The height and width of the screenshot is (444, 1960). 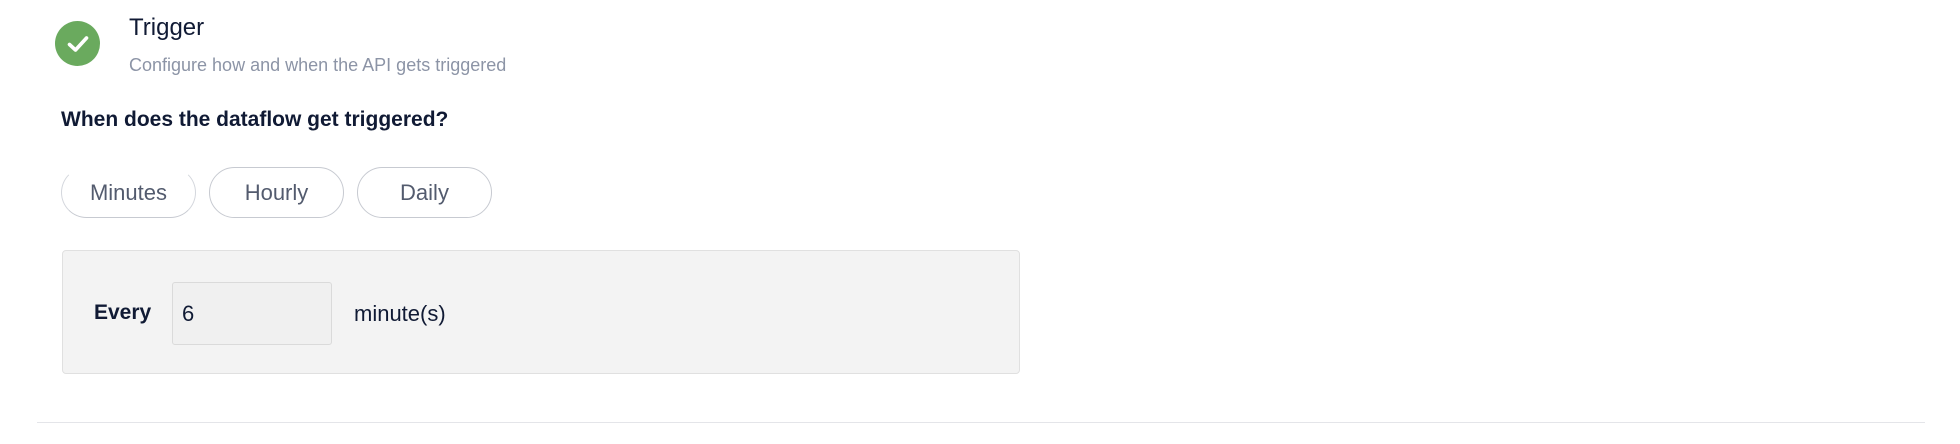 I want to click on section-divider, so click(x=981, y=422).